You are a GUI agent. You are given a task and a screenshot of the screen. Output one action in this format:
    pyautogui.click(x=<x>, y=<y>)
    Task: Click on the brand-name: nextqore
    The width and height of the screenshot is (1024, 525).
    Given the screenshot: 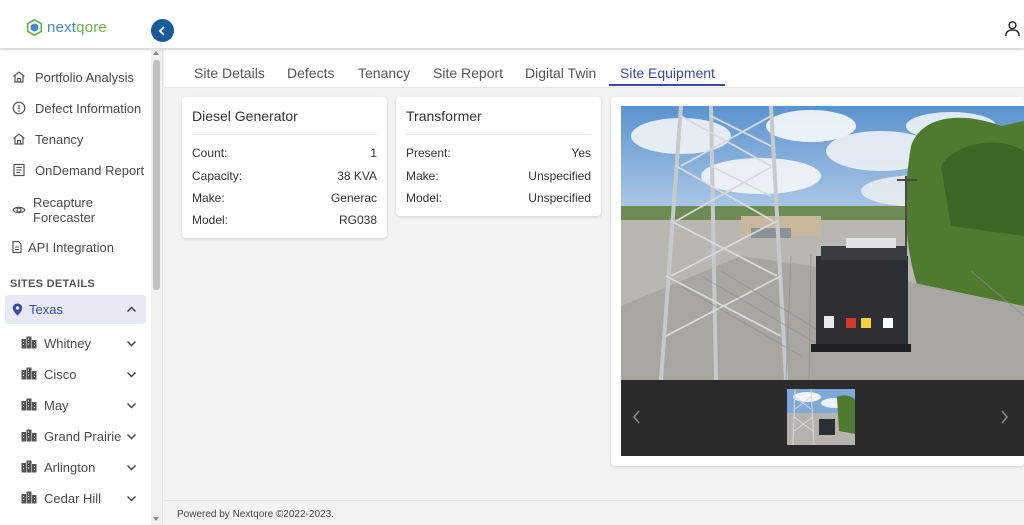 What is the action you would take?
    pyautogui.click(x=77, y=27)
    